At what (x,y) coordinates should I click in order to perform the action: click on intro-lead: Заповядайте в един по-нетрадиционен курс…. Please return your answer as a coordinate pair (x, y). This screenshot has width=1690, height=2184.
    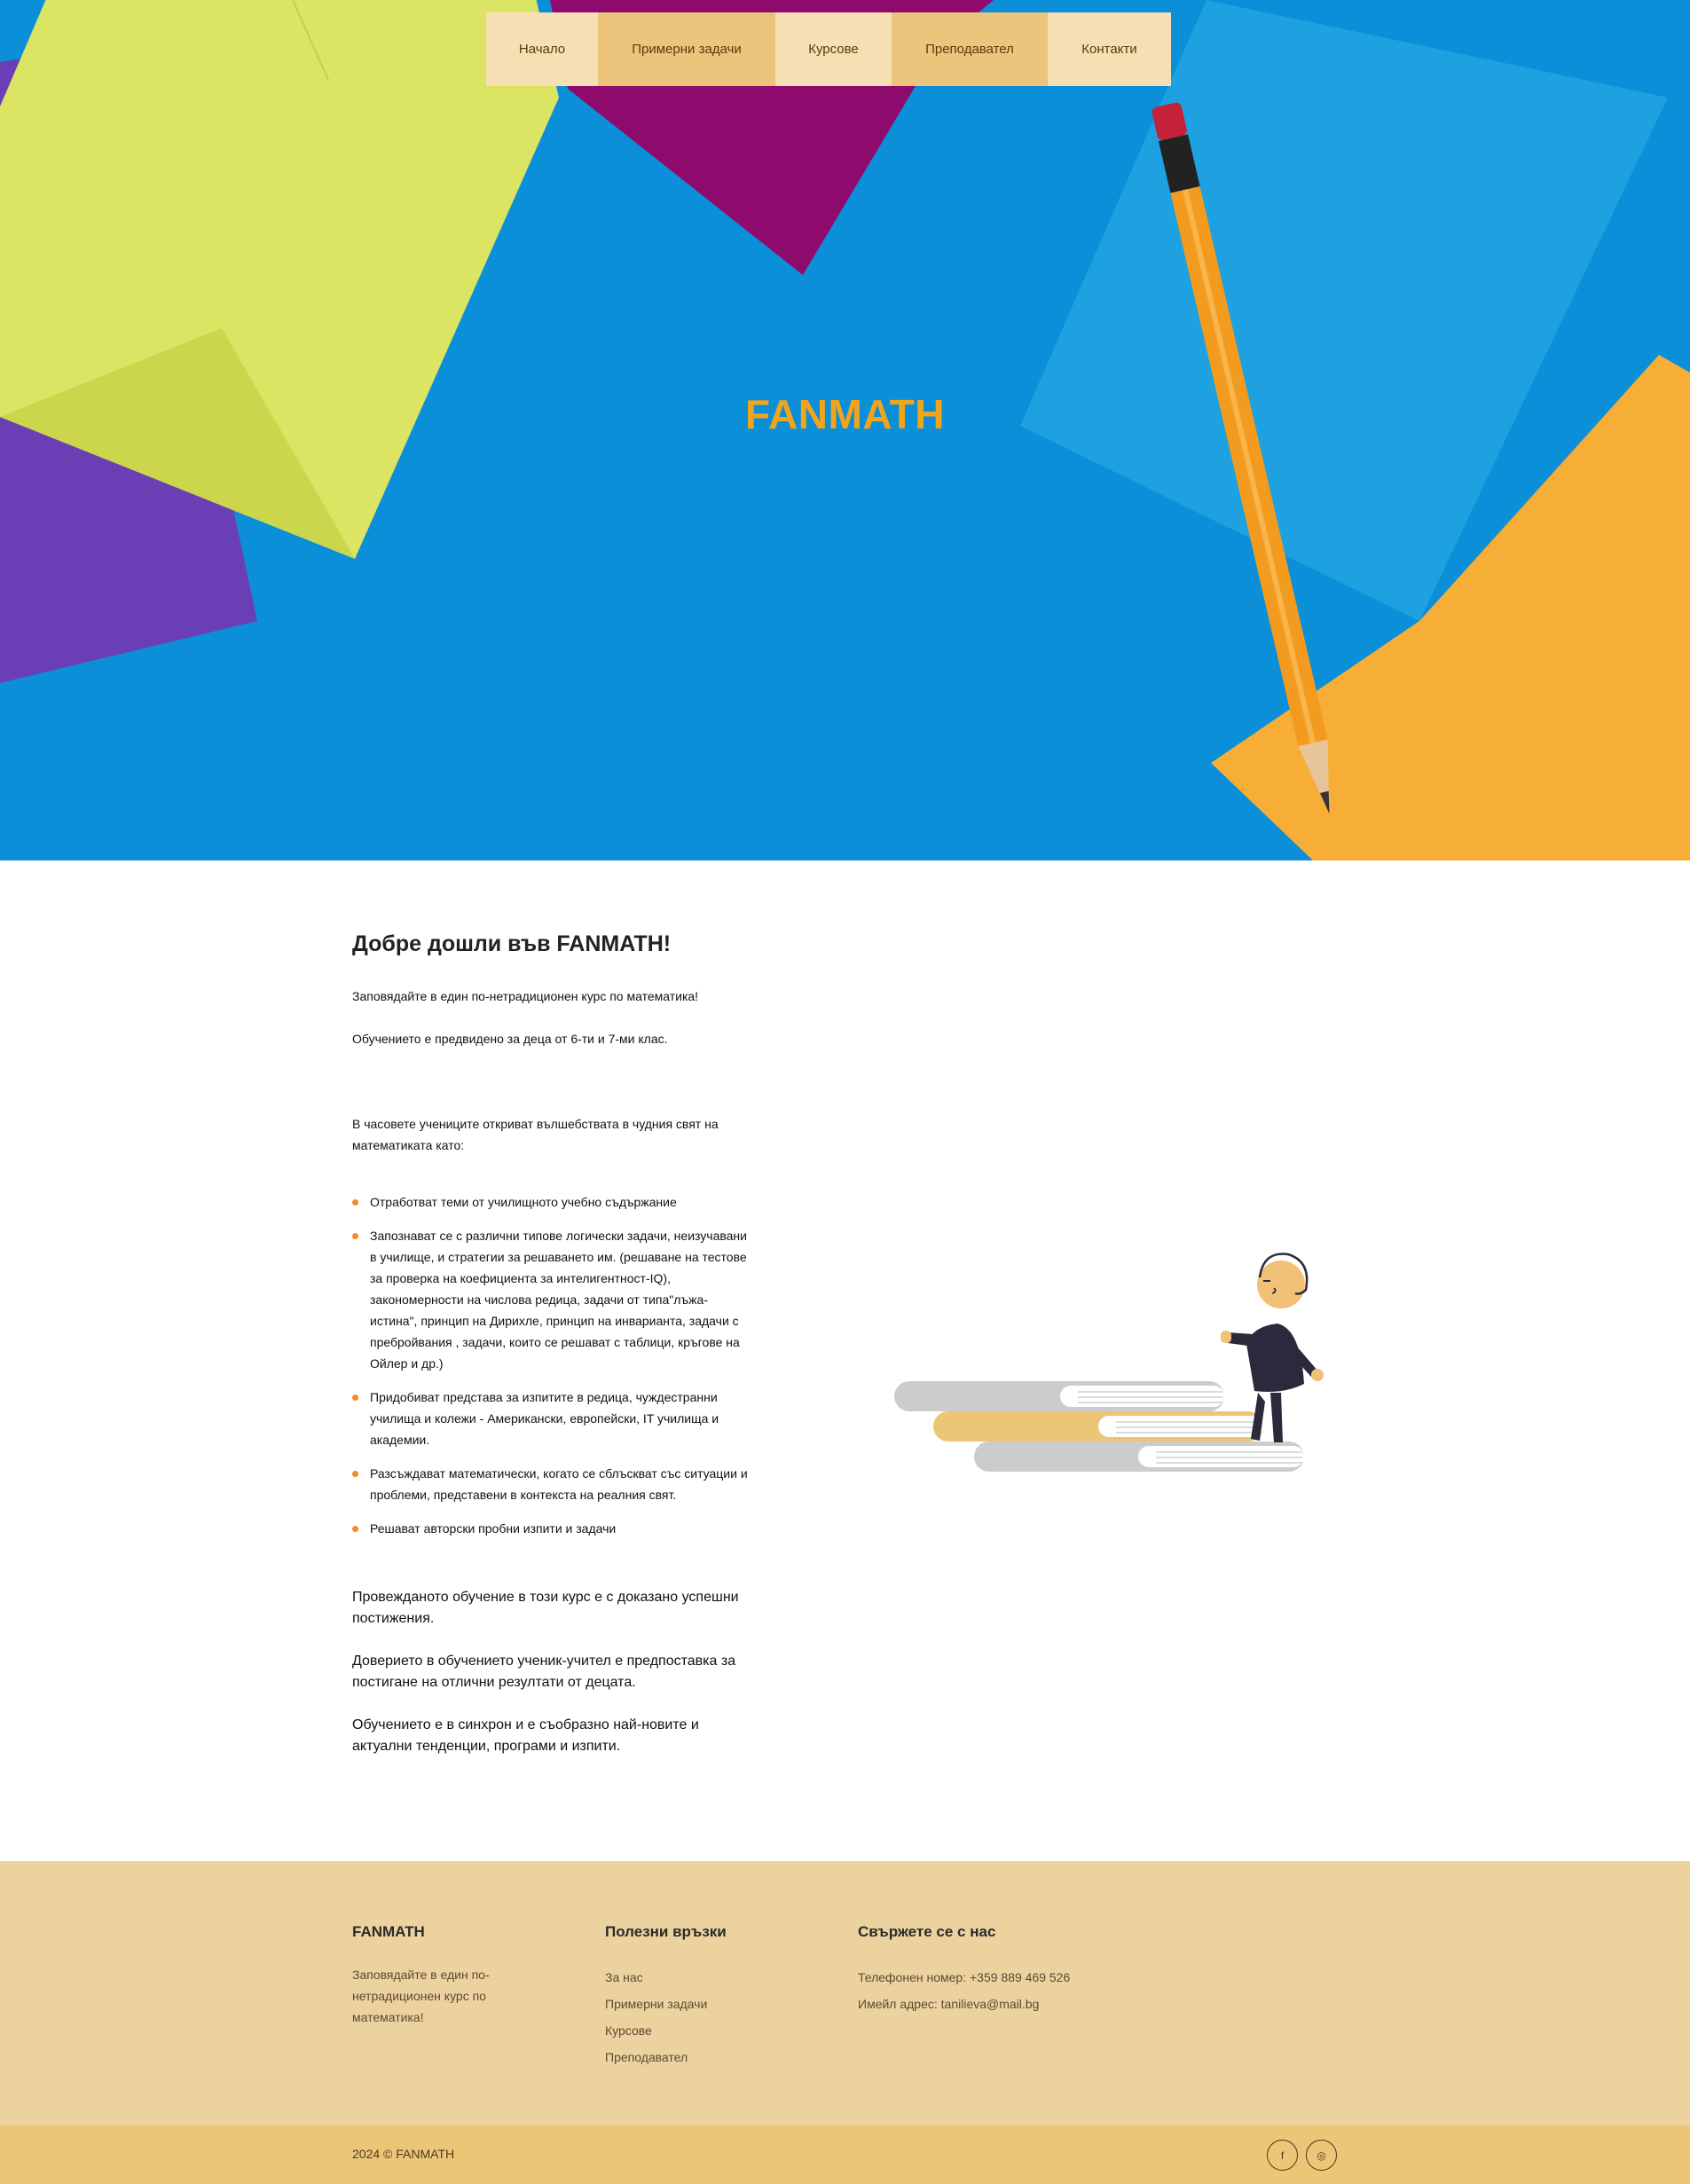
    Looking at the image, I should click on (525, 996).